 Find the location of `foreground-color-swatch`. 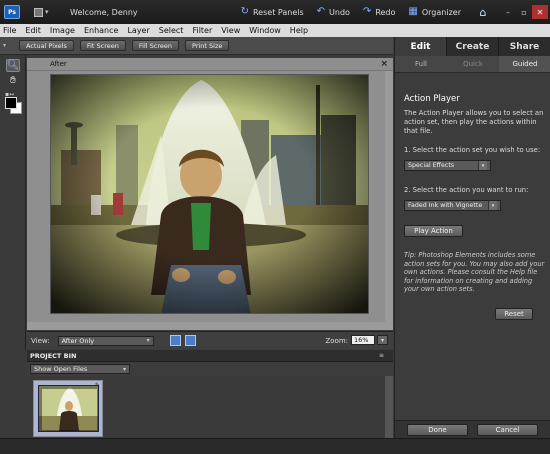

foreground-color-swatch is located at coordinates (11, 103).